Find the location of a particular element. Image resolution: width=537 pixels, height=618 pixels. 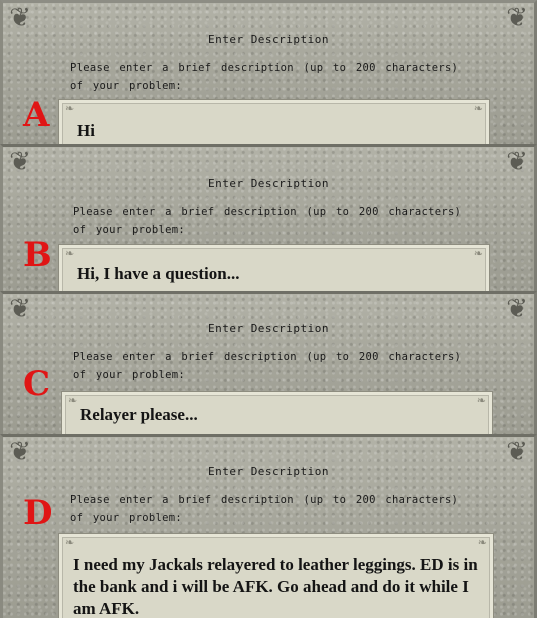

panel-label: B is located at coordinates (37, 255).